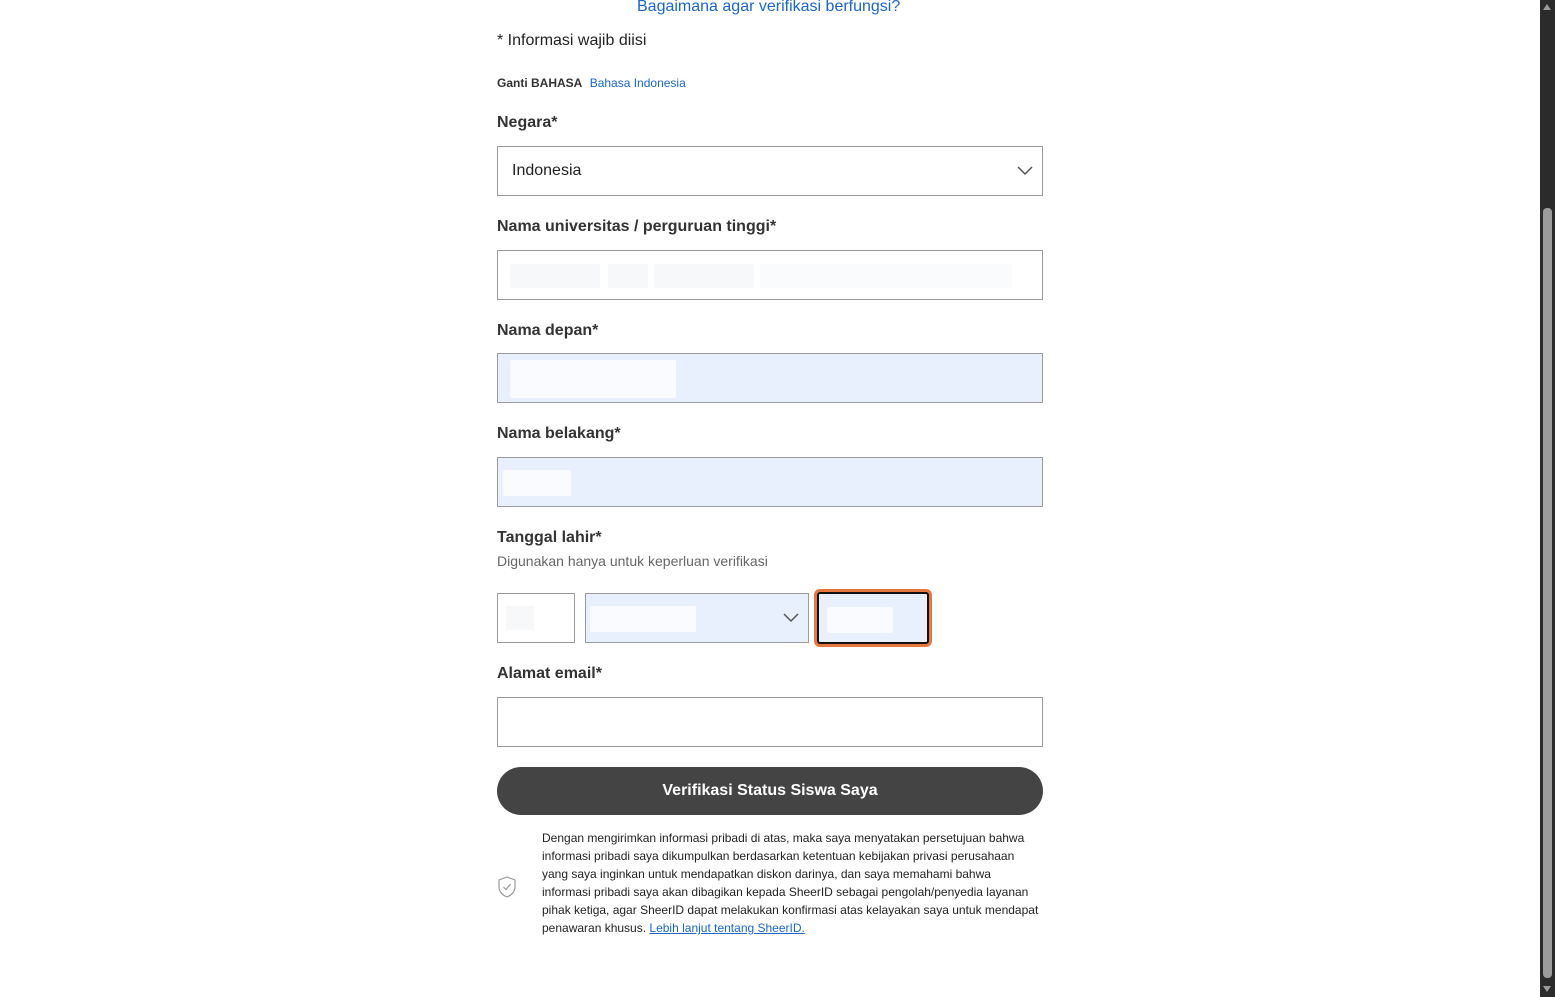  I want to click on shield-check-icon, so click(507, 887).